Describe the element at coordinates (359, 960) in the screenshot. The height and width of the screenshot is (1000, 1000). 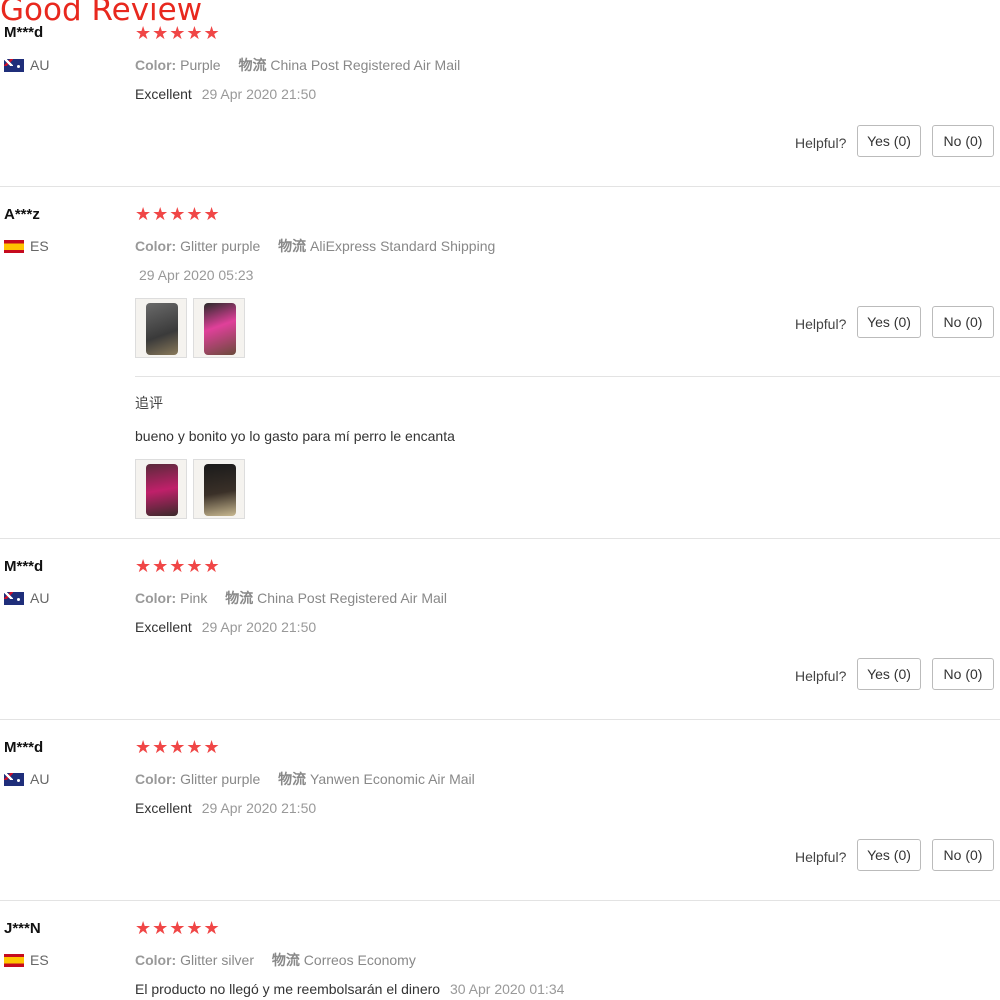
I see `shipping-value: Correos Economy` at that location.